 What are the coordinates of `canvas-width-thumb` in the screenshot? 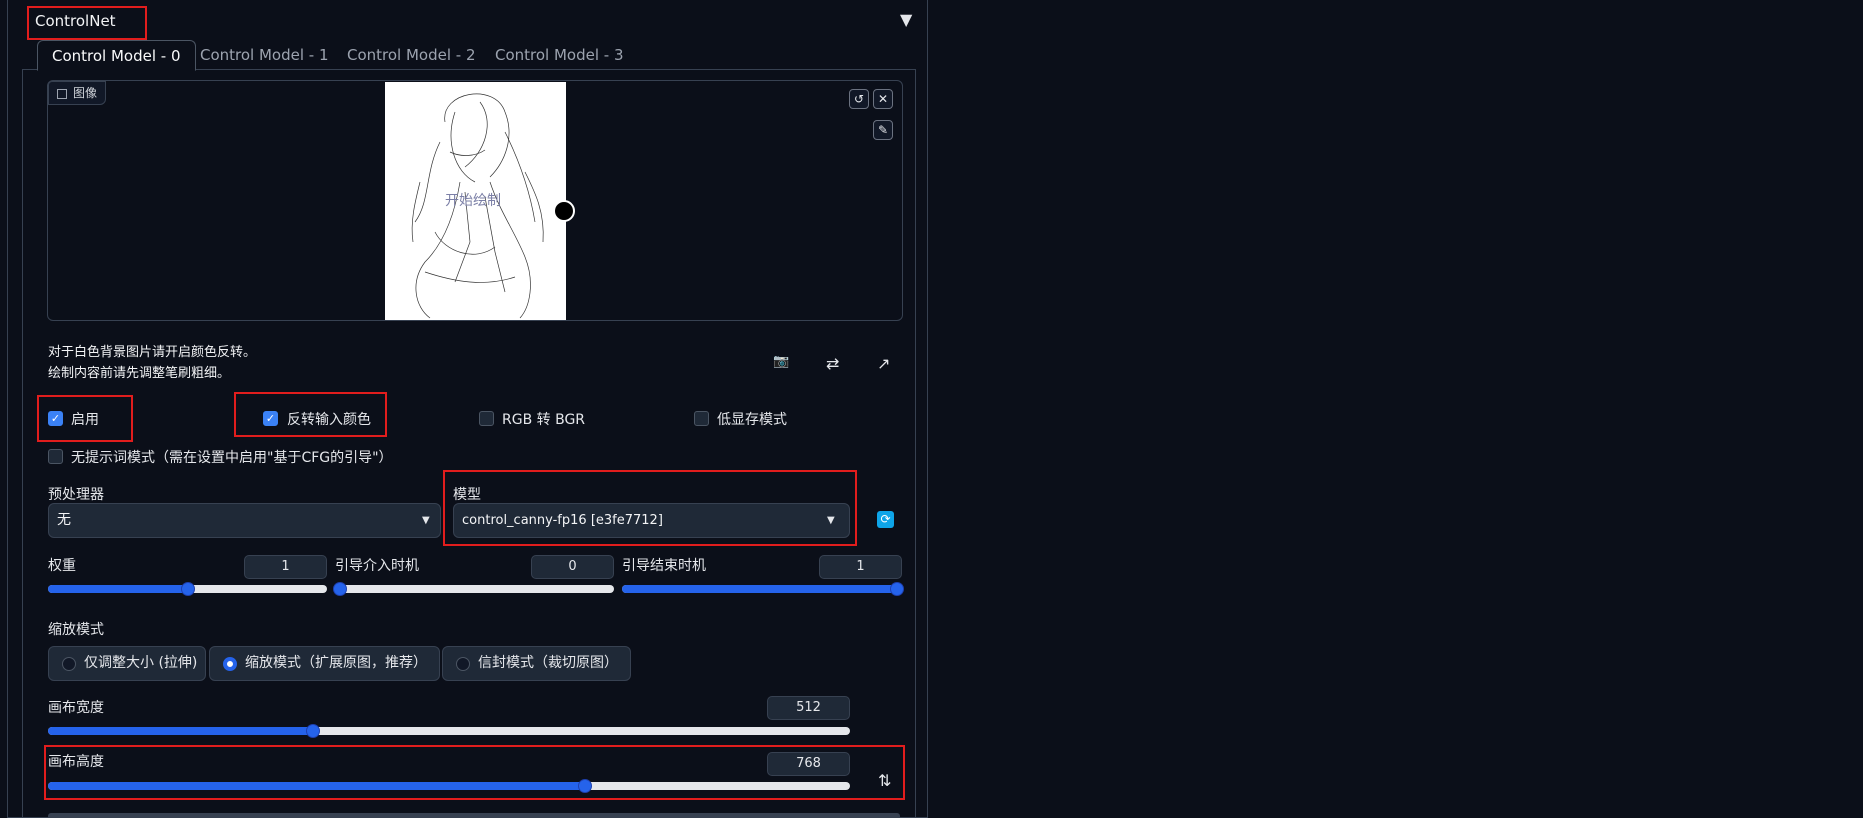 It's located at (313, 731).